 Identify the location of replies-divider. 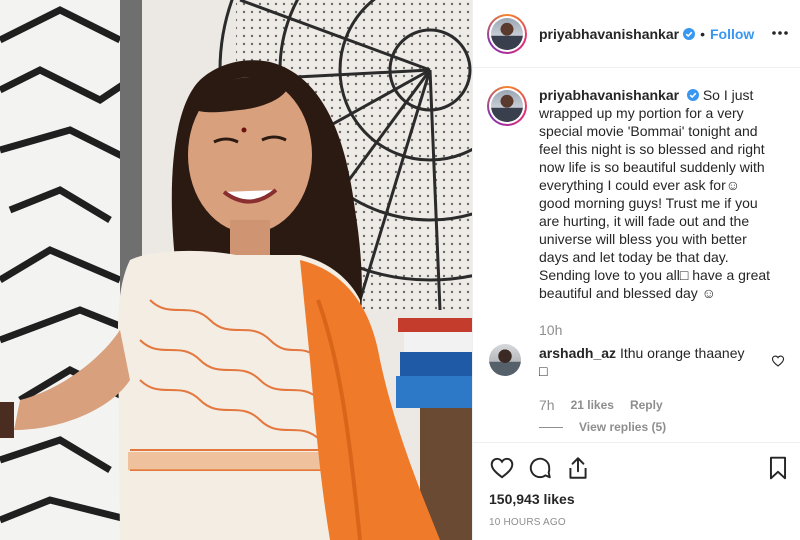
(551, 427).